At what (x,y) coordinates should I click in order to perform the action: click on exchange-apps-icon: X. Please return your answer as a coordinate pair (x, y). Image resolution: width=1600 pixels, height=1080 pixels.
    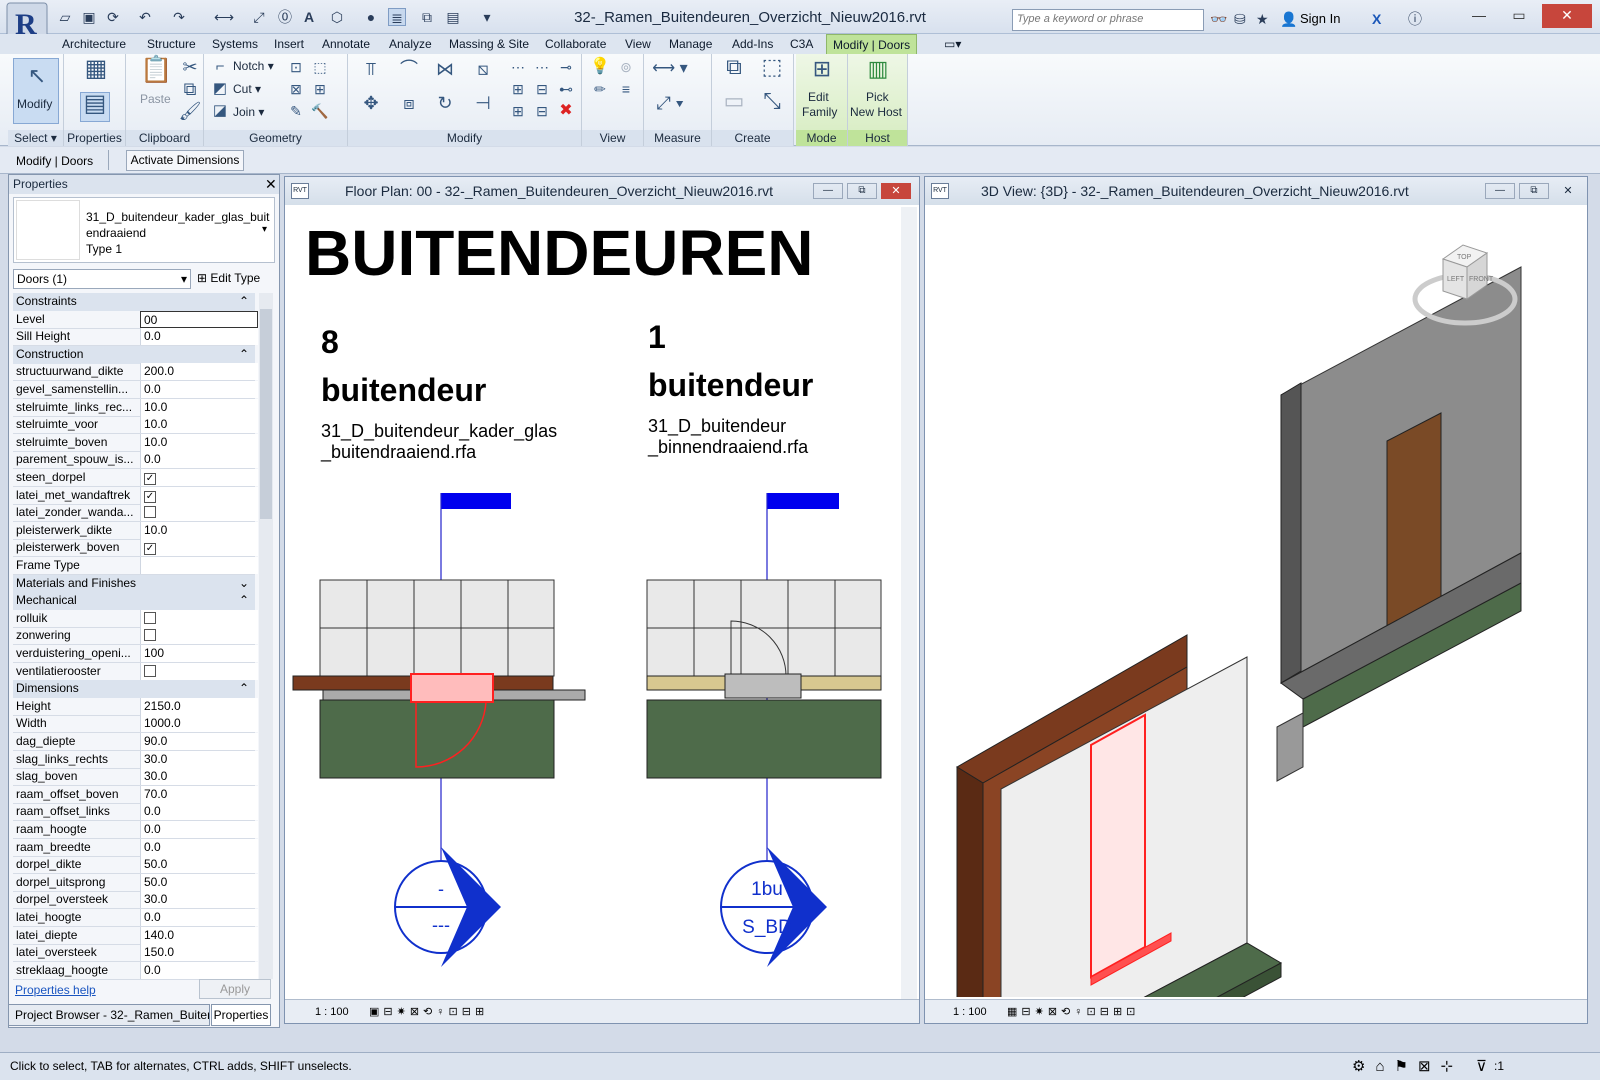
    Looking at the image, I should click on (1376, 19).